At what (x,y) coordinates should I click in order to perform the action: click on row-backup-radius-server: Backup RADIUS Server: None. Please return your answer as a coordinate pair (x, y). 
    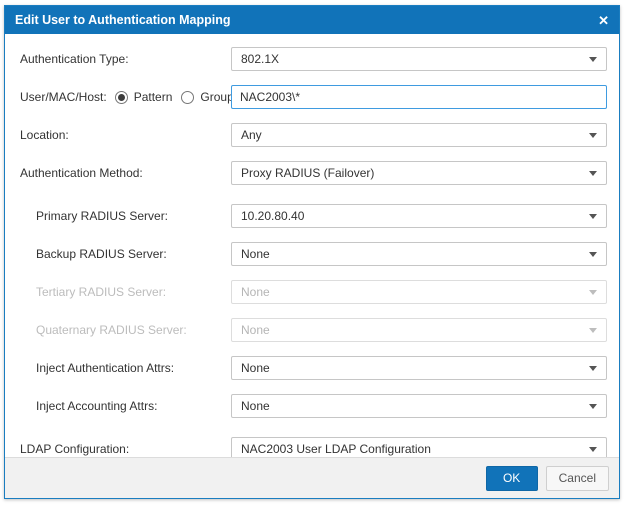
    Looking at the image, I should click on (312, 254).